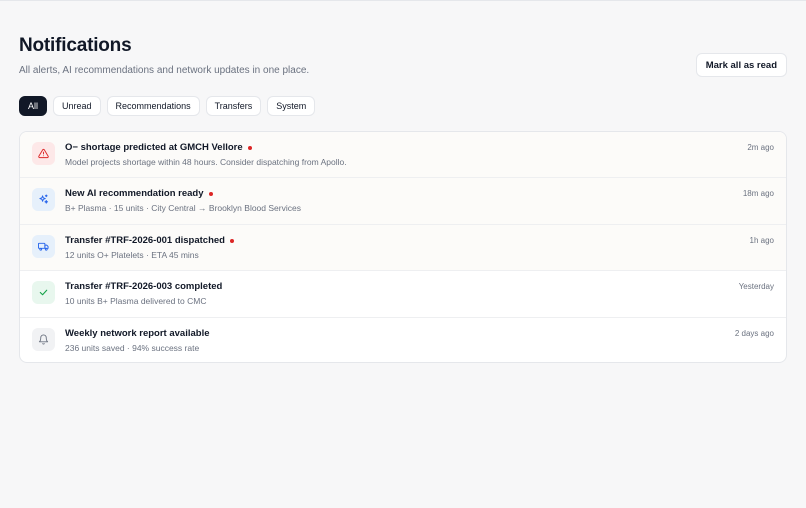  I want to click on tab-transfers: Transfers, so click(233, 106).